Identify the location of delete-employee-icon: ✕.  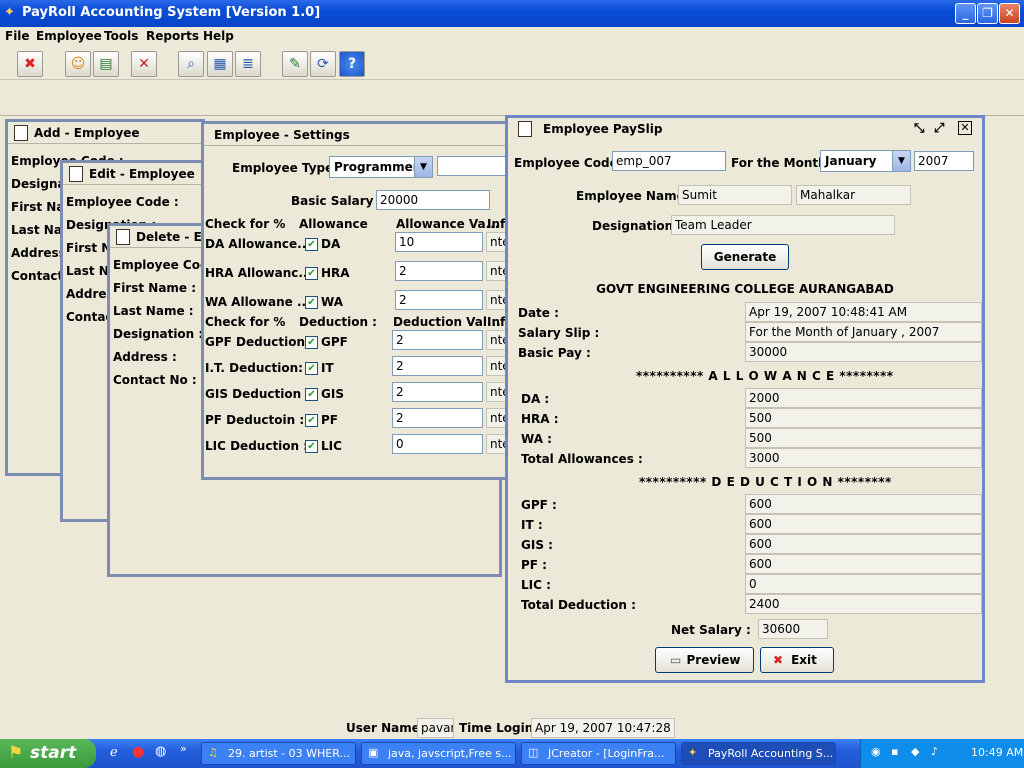
(144, 64).